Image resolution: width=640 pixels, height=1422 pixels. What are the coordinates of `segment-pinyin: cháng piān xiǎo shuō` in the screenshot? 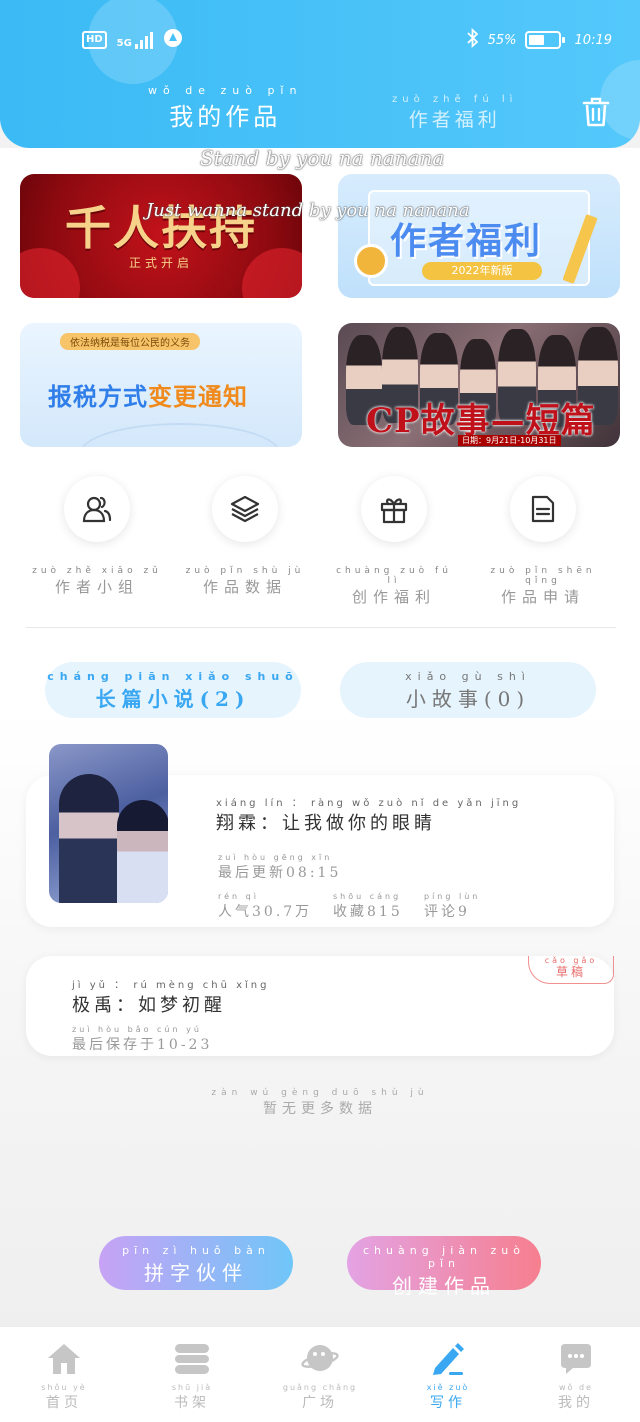 It's located at (173, 676).